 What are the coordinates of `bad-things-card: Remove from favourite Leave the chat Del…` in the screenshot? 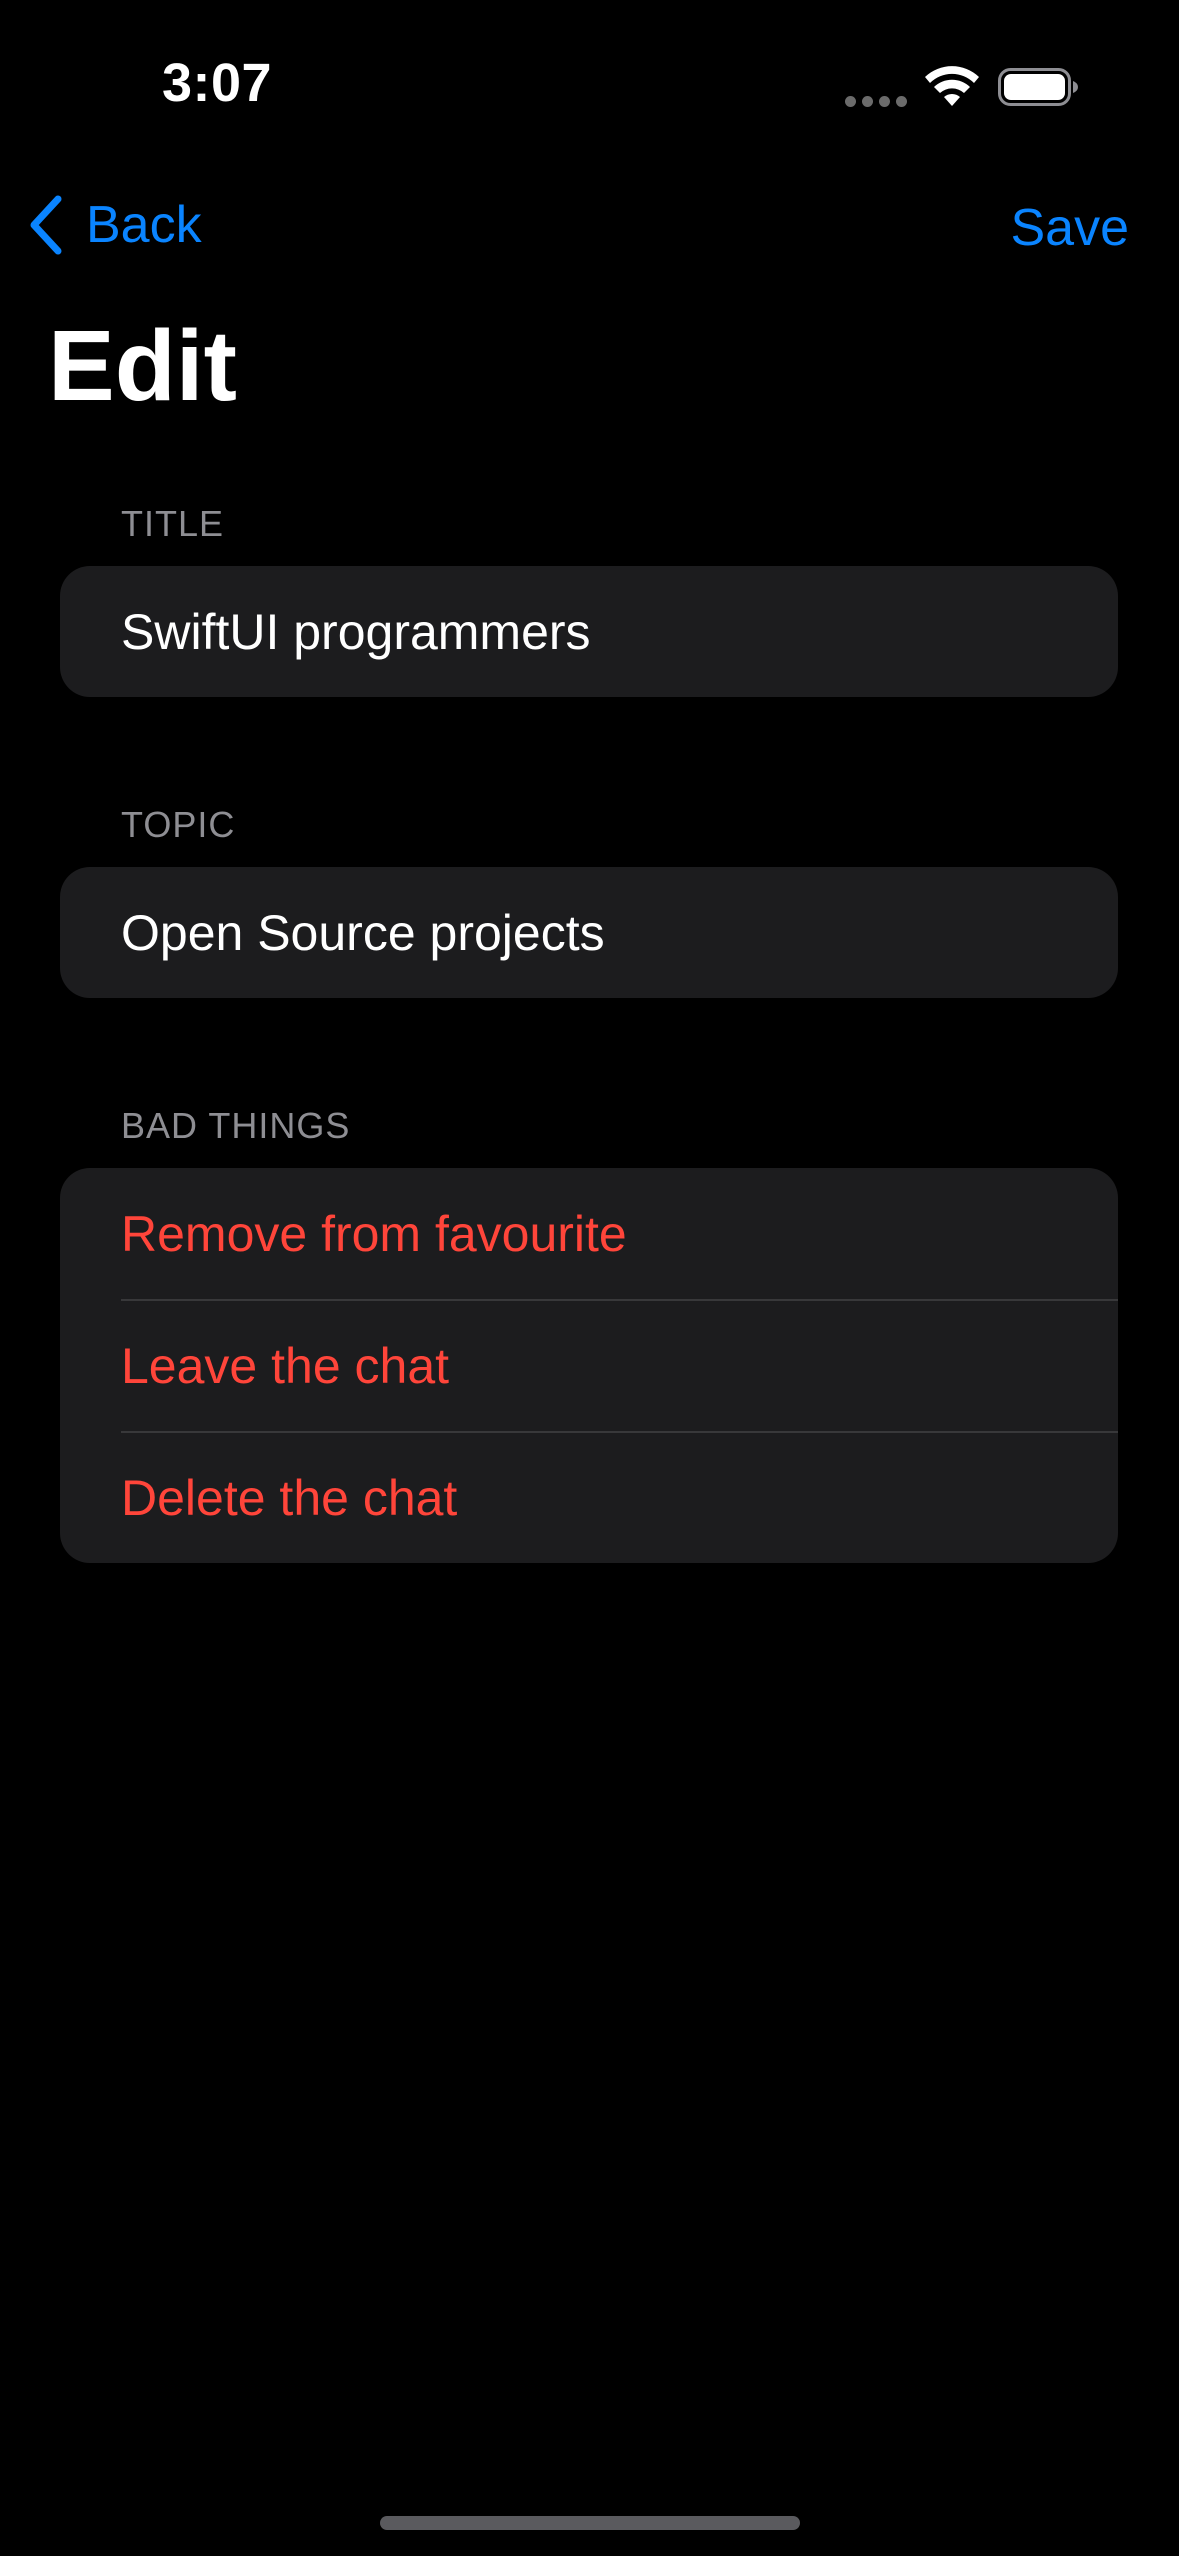 It's located at (589, 1365).